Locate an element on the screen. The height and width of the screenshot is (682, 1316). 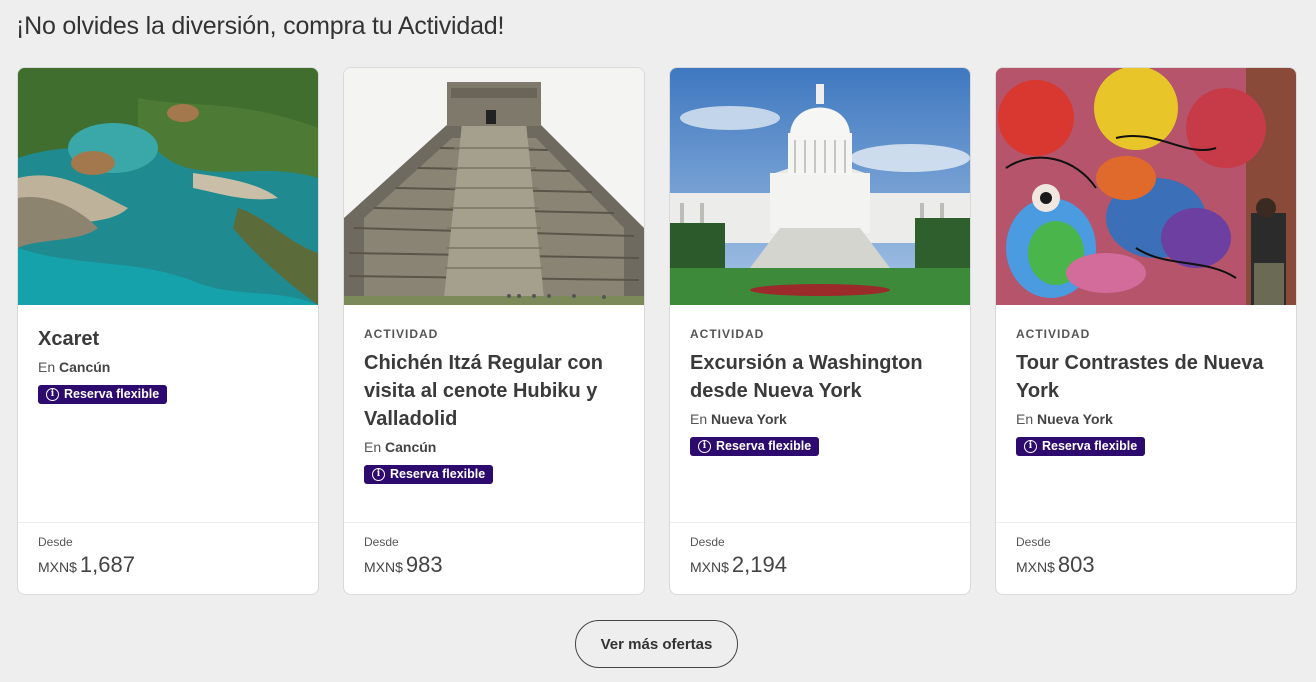
card-price-footer: Desde MXN$ 803 is located at coordinates (1146, 558).